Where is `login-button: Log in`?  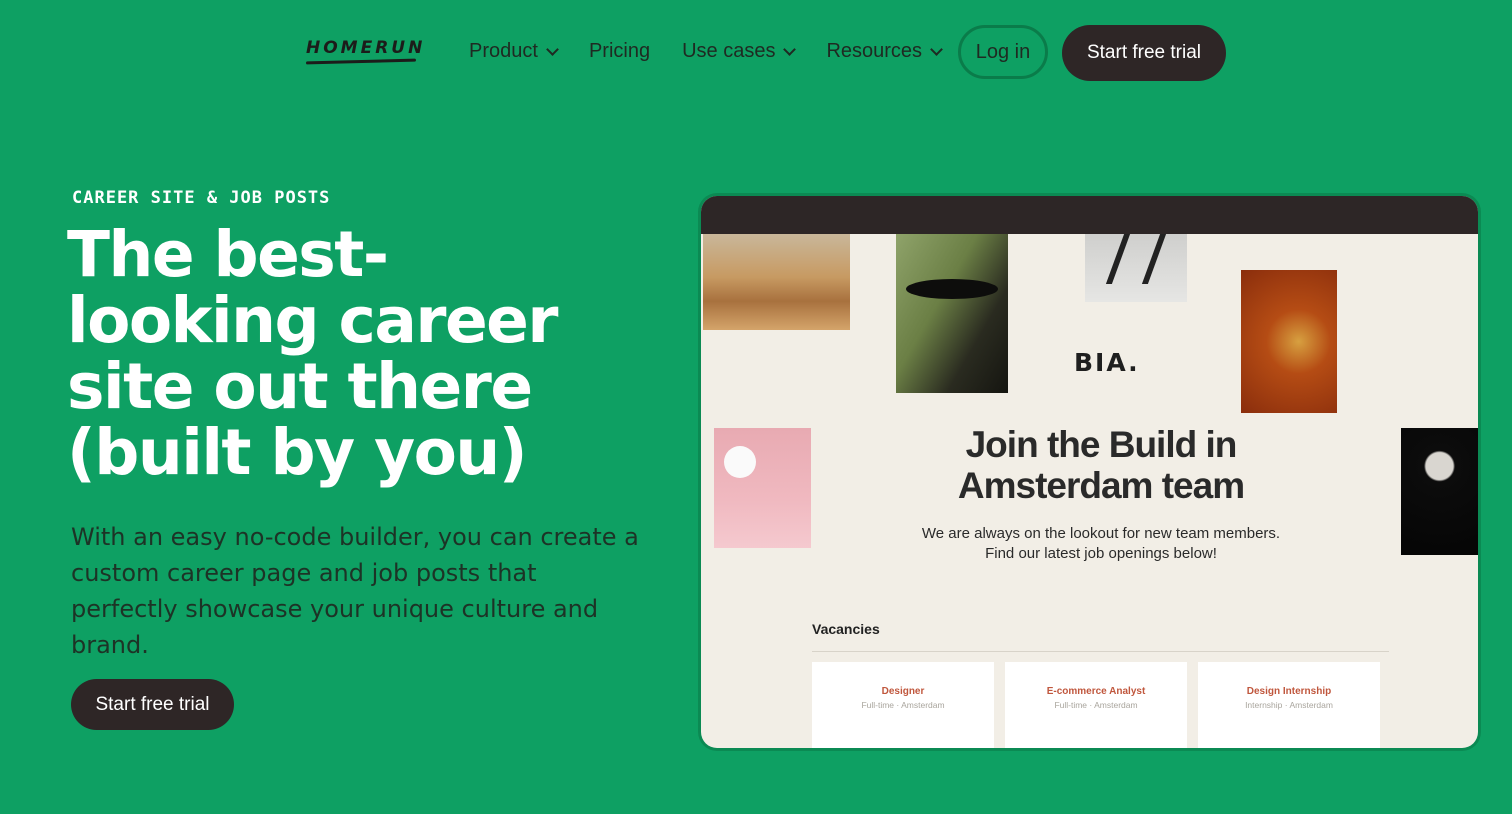 login-button: Log in is located at coordinates (1003, 52).